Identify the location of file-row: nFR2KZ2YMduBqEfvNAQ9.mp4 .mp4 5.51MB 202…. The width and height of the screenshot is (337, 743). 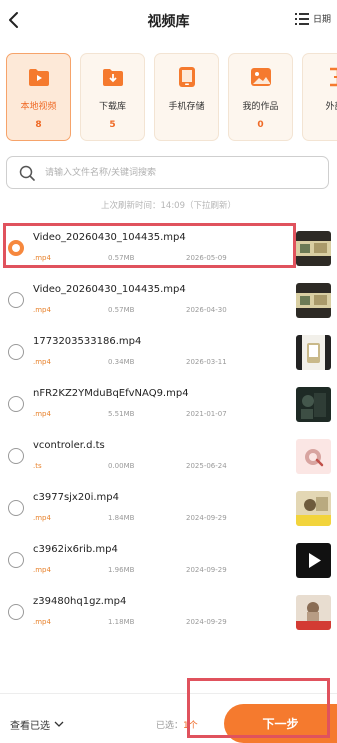
(168, 404).